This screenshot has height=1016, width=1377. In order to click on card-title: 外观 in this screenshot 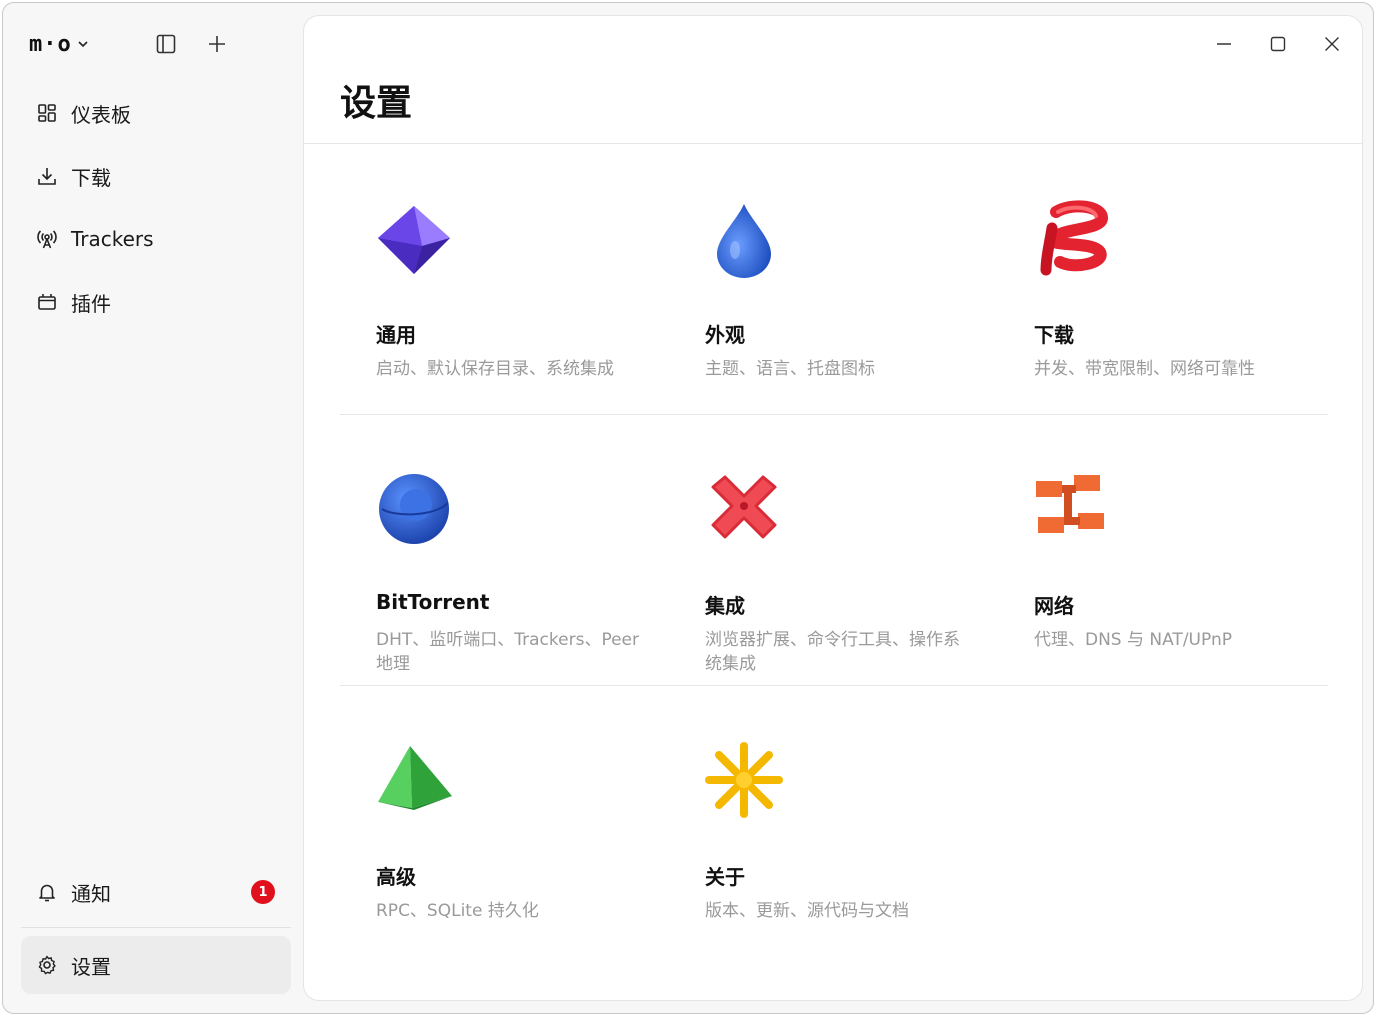, I will do `click(725, 335)`.